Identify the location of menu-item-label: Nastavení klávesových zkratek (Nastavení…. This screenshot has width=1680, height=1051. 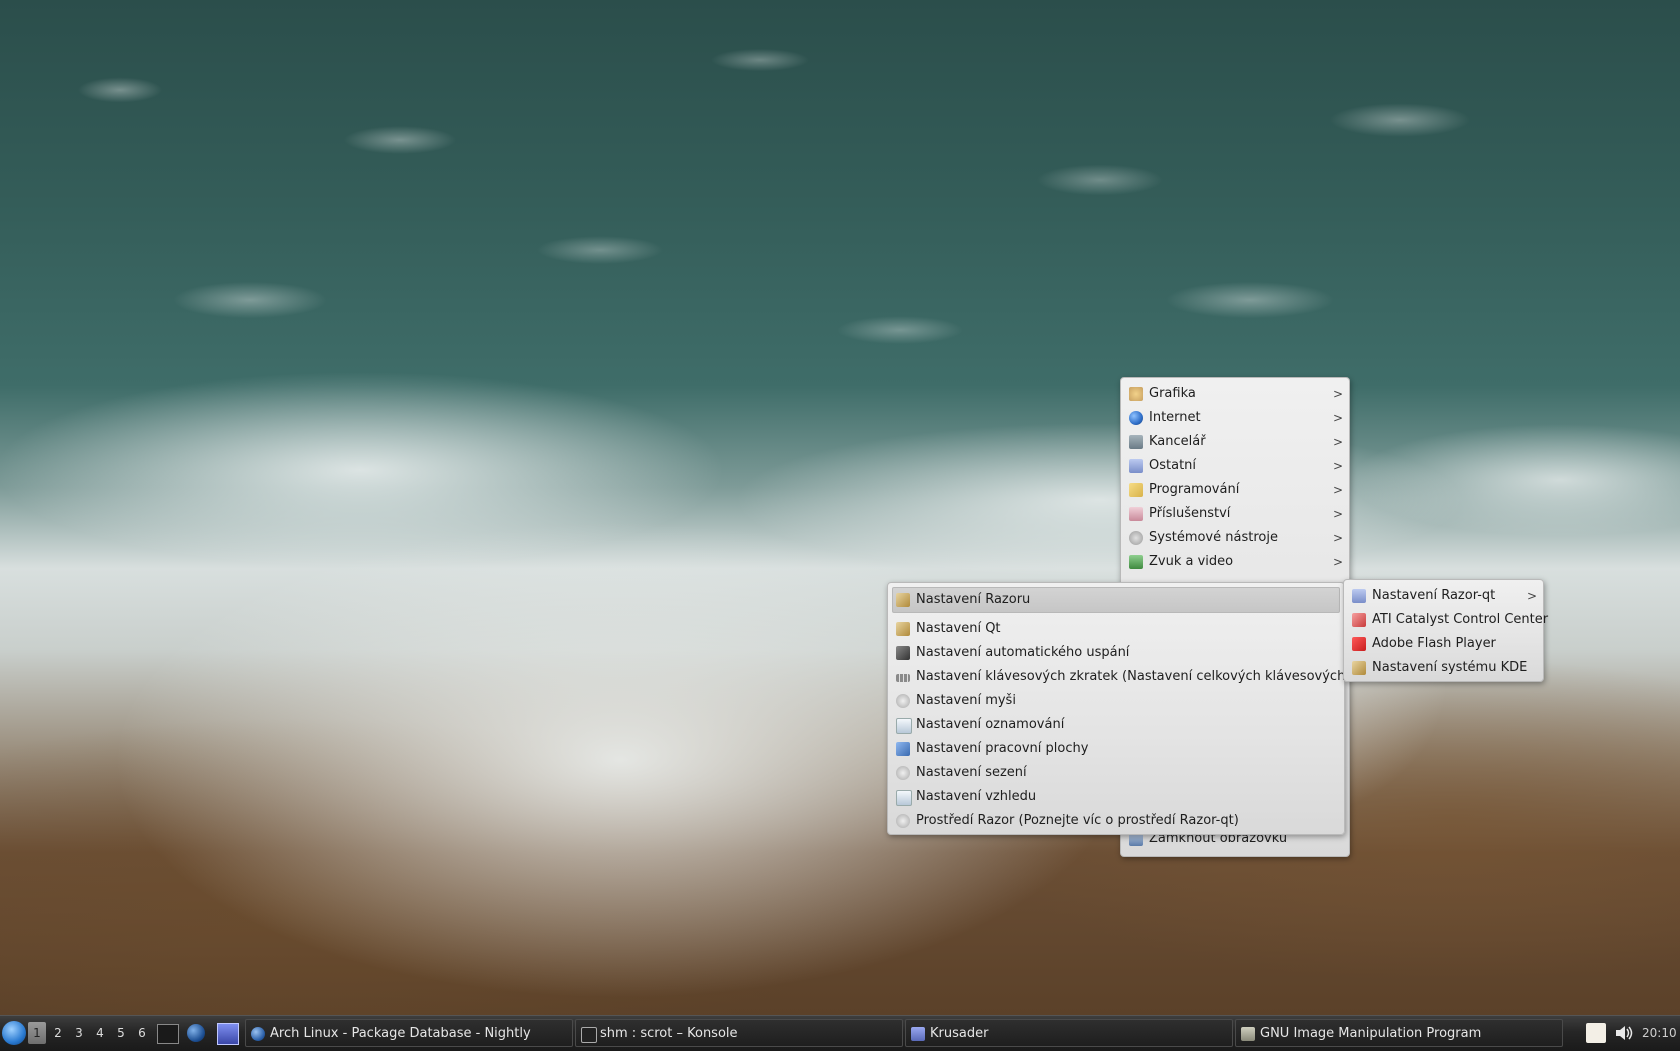
(1159, 676).